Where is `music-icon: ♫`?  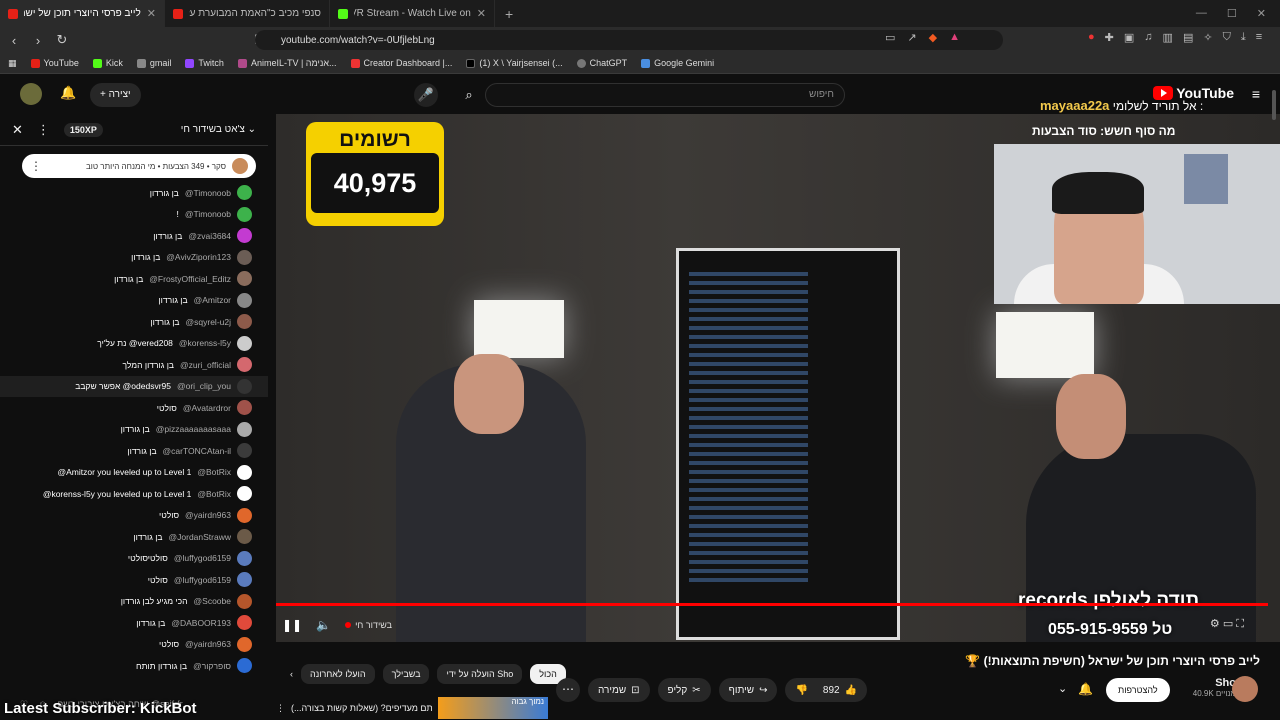
music-icon: ♫ is located at coordinates (1148, 37).